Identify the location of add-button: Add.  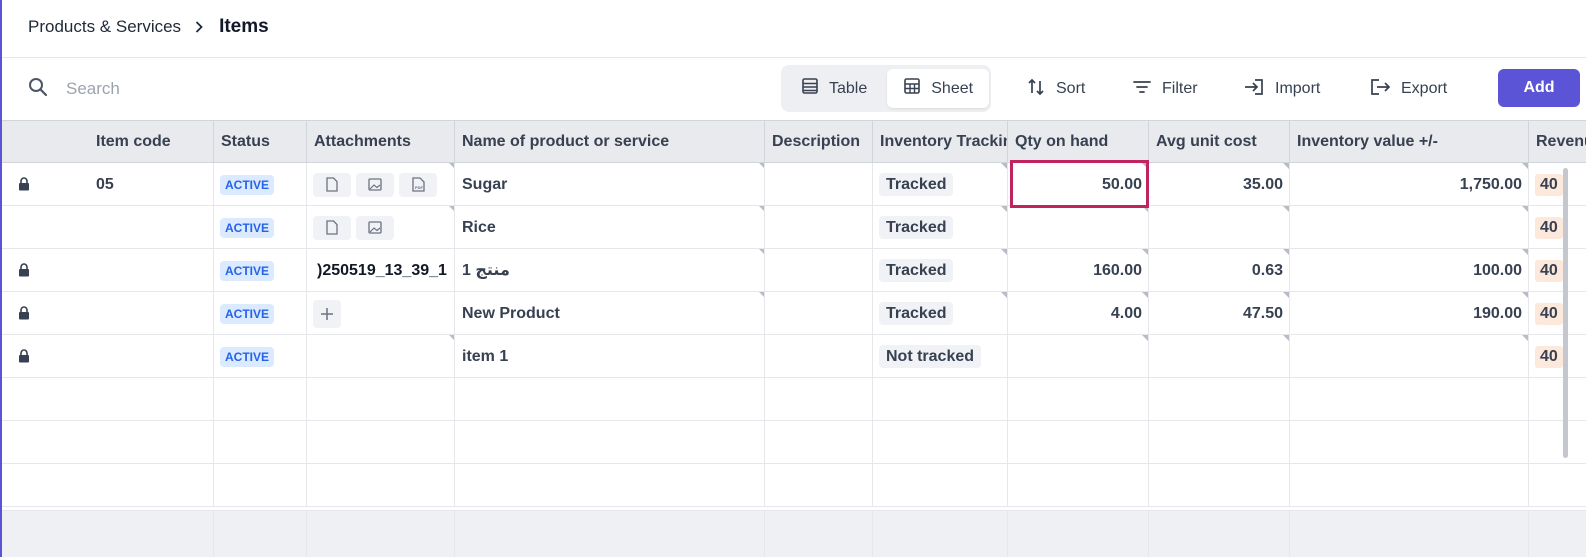
(1539, 88).